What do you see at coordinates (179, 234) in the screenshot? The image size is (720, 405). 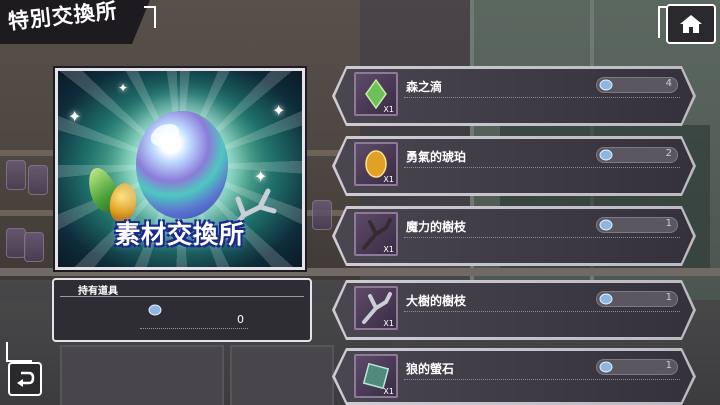 I see `promo-title: 素材交換所` at bounding box center [179, 234].